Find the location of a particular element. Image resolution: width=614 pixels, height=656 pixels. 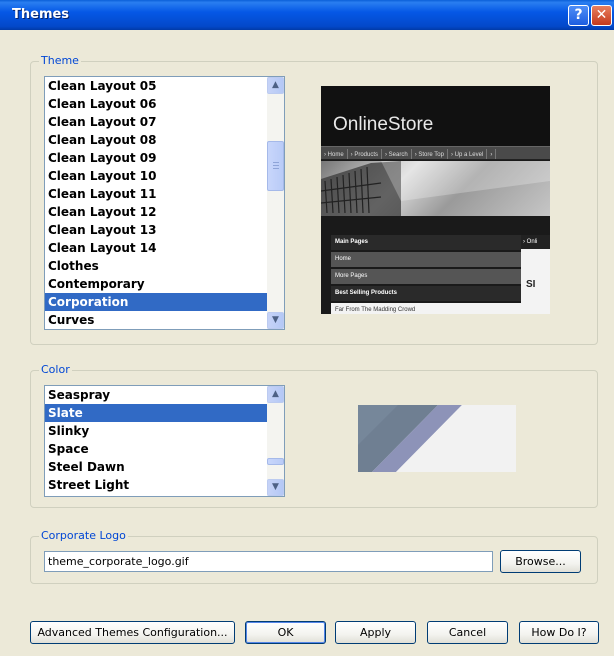

cancel-button: Cancel is located at coordinates (467, 632).